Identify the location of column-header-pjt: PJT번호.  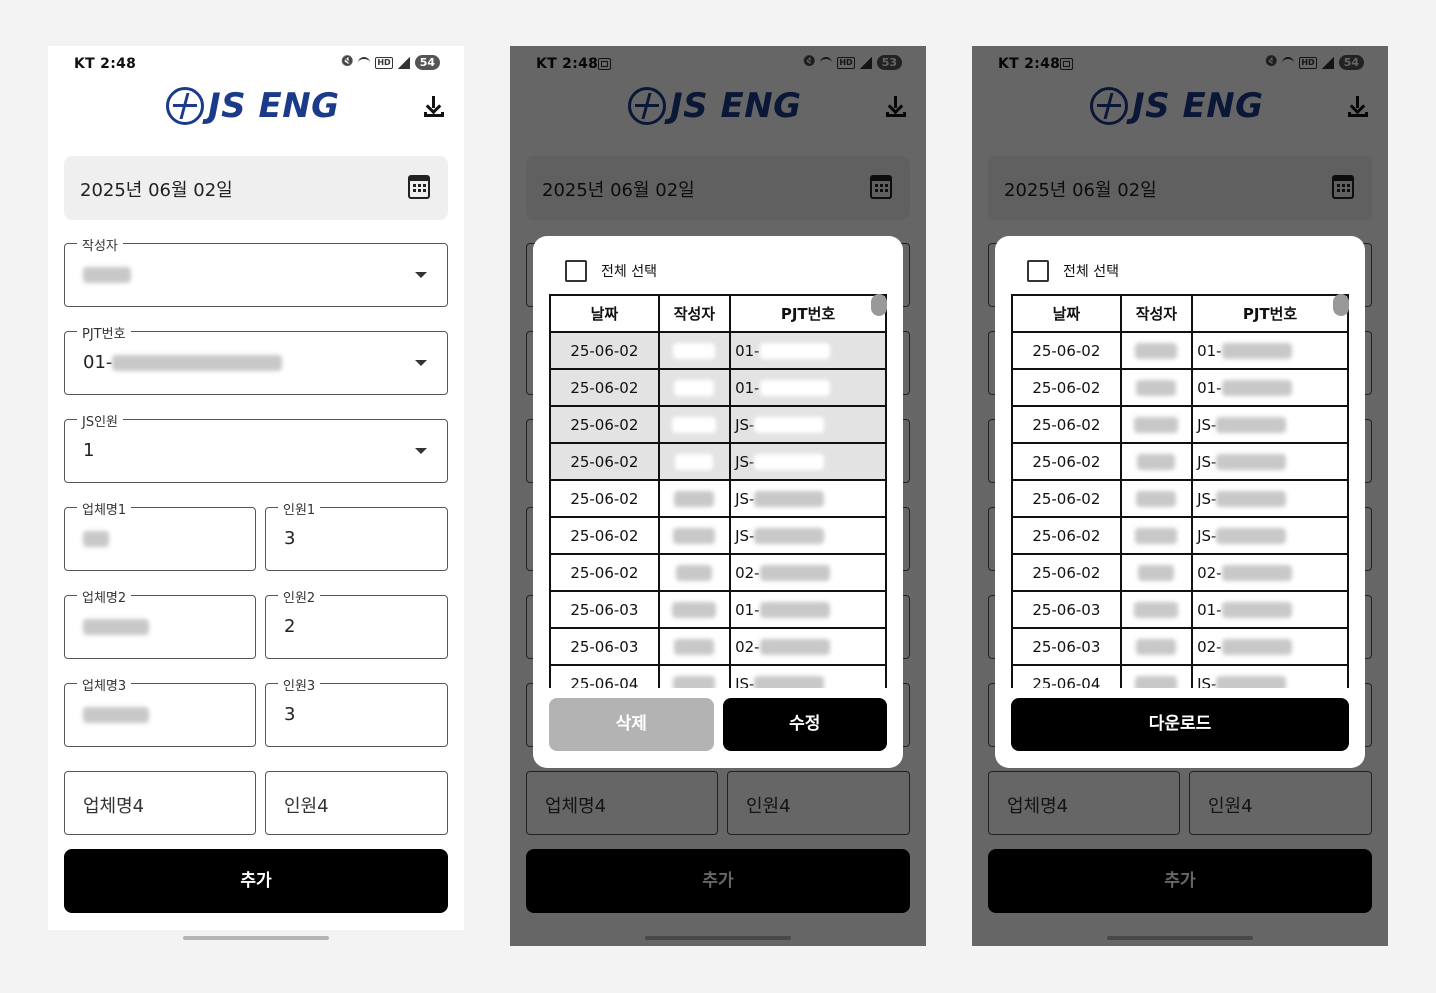
(808, 313).